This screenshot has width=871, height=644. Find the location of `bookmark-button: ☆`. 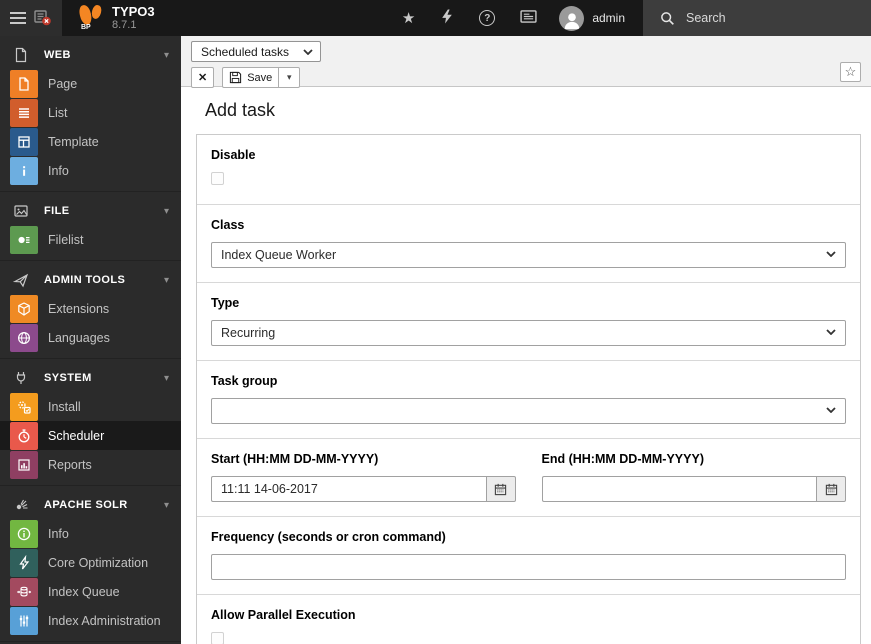

bookmark-button: ☆ is located at coordinates (850, 72).